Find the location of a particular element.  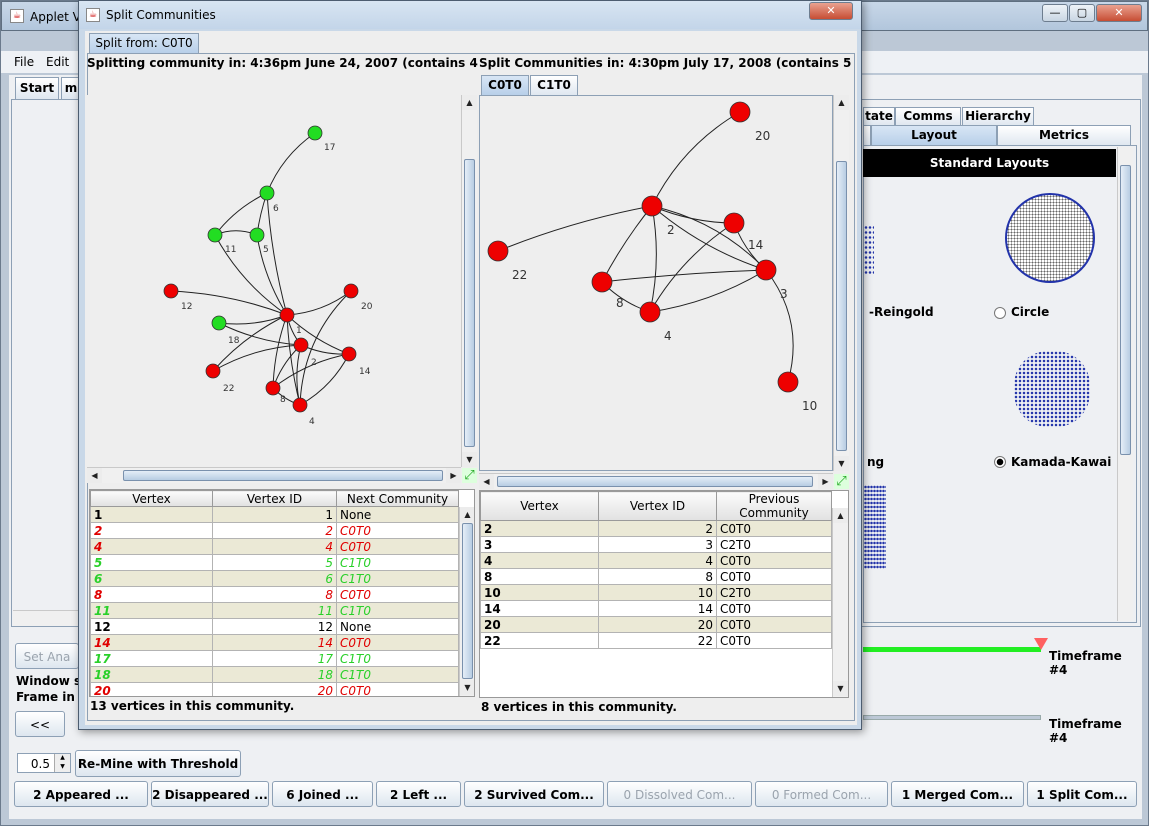

right-table-cell-vertex: 3 is located at coordinates (539, 544).